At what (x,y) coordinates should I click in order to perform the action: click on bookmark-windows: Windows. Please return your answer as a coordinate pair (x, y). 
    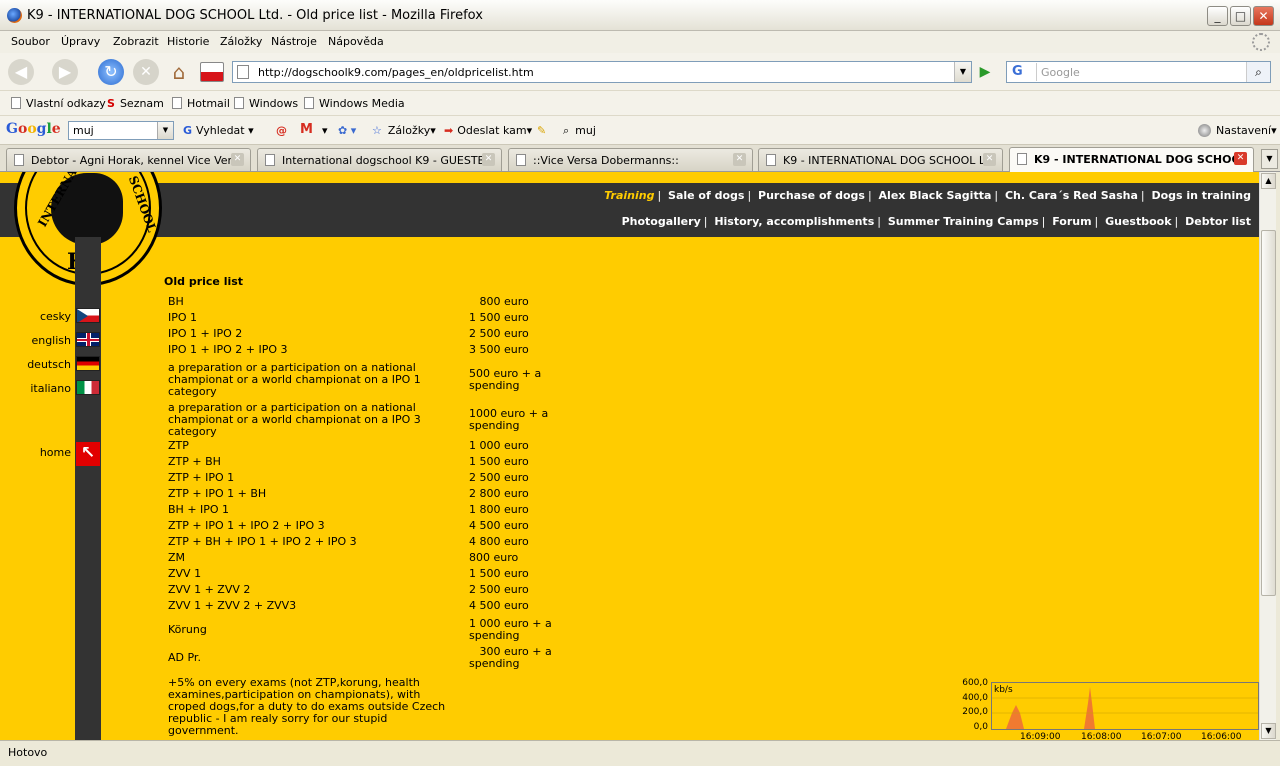
    Looking at the image, I should click on (266, 103).